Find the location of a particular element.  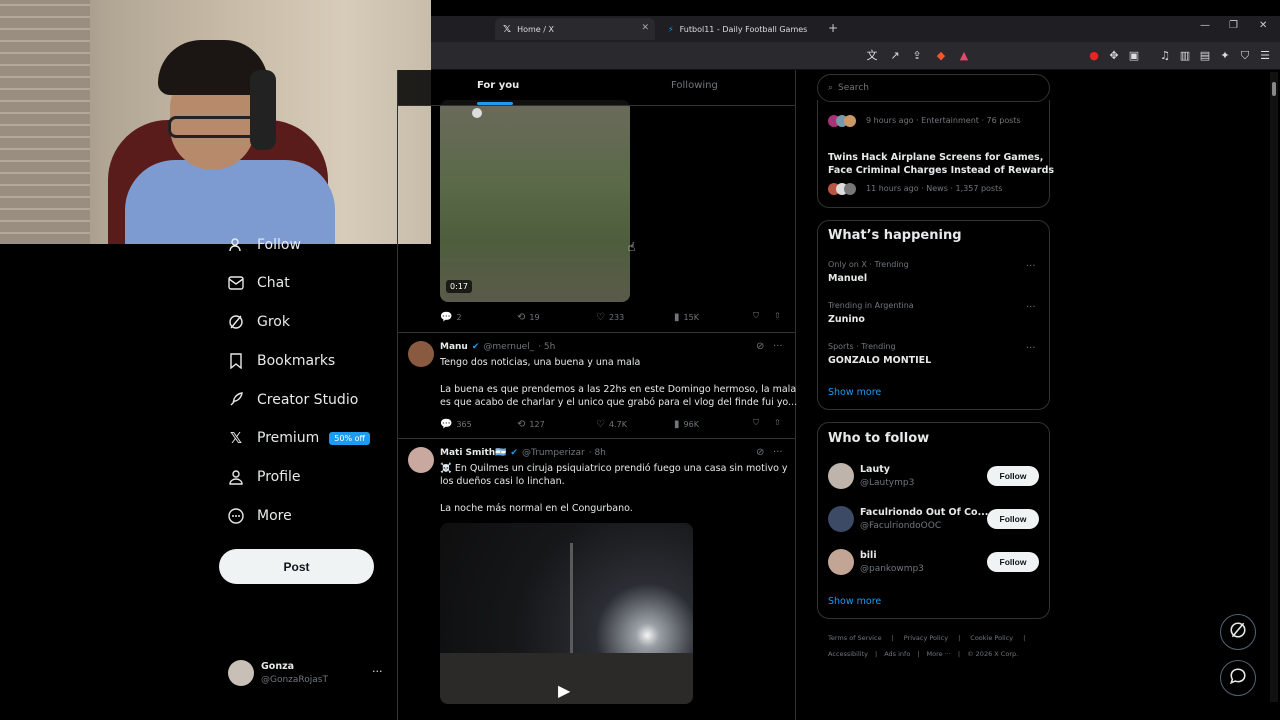

close-window-icon: ✕ is located at coordinates (1263, 25).